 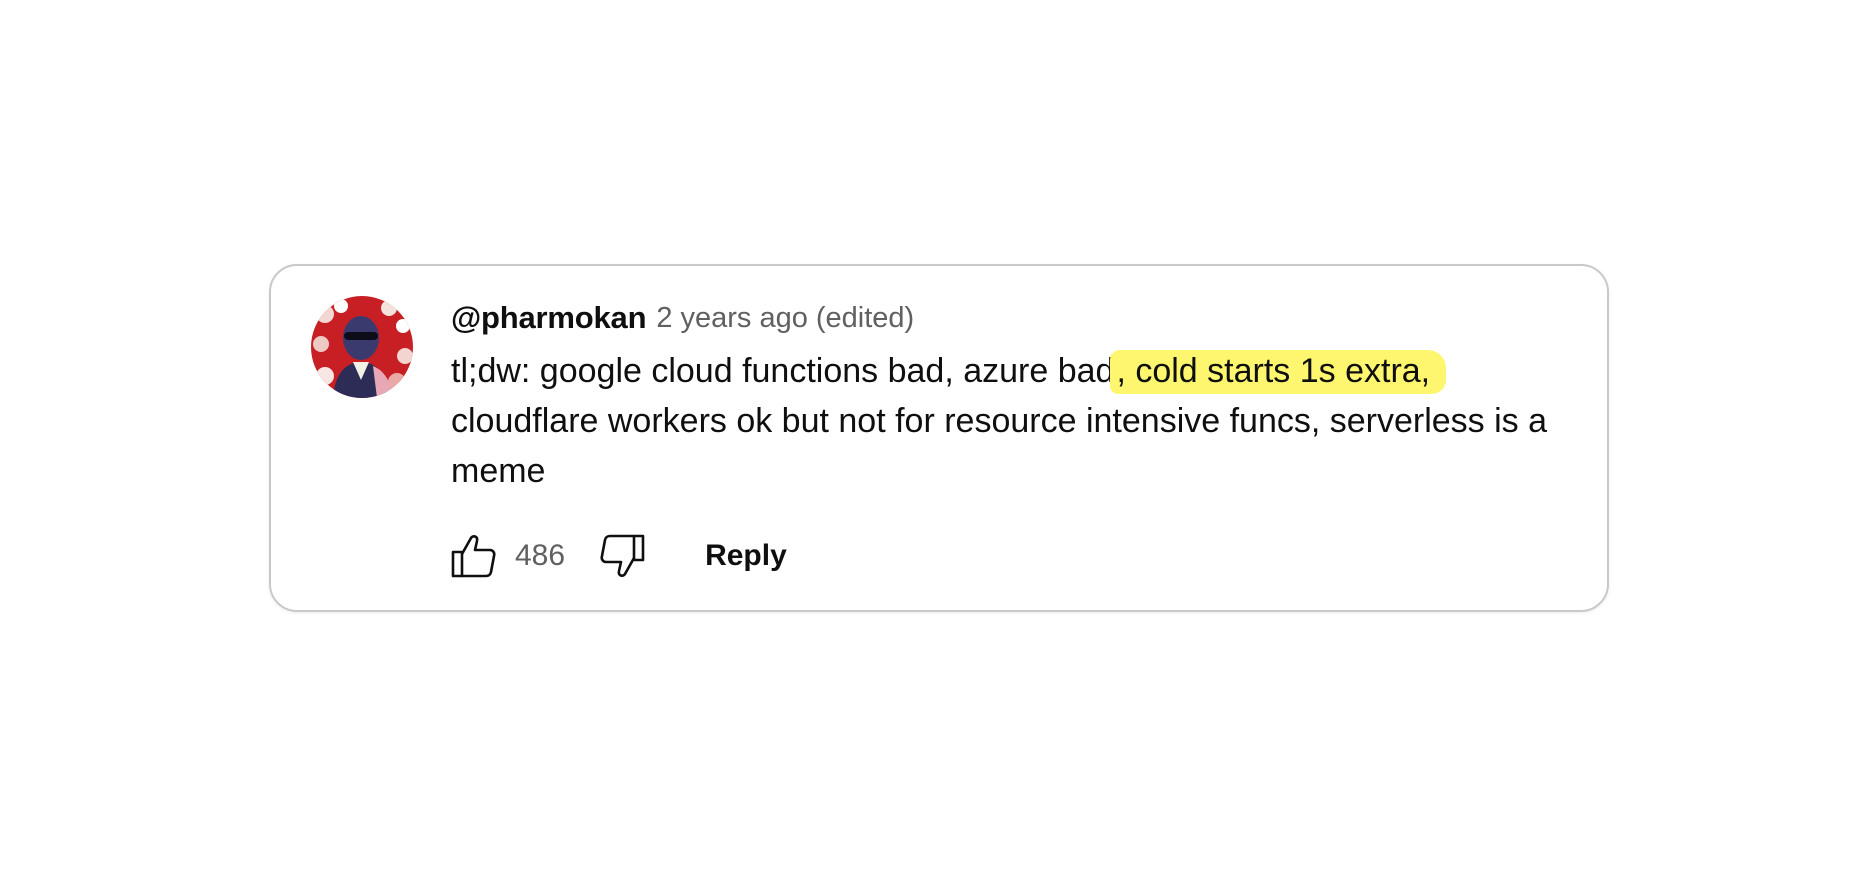 I want to click on thumbs-down-icon, so click(x=622, y=555).